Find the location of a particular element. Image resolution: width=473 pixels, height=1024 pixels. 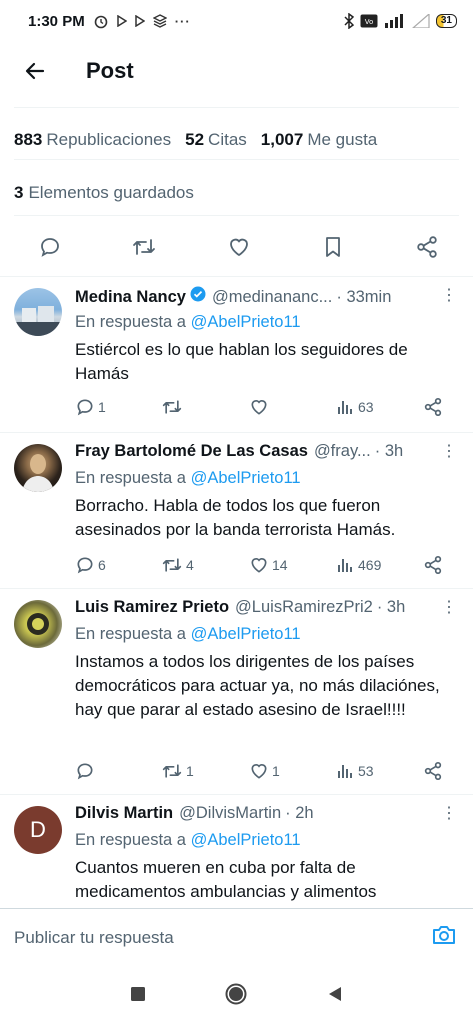

reply-timestamp: · 2h is located at coordinates (299, 813).